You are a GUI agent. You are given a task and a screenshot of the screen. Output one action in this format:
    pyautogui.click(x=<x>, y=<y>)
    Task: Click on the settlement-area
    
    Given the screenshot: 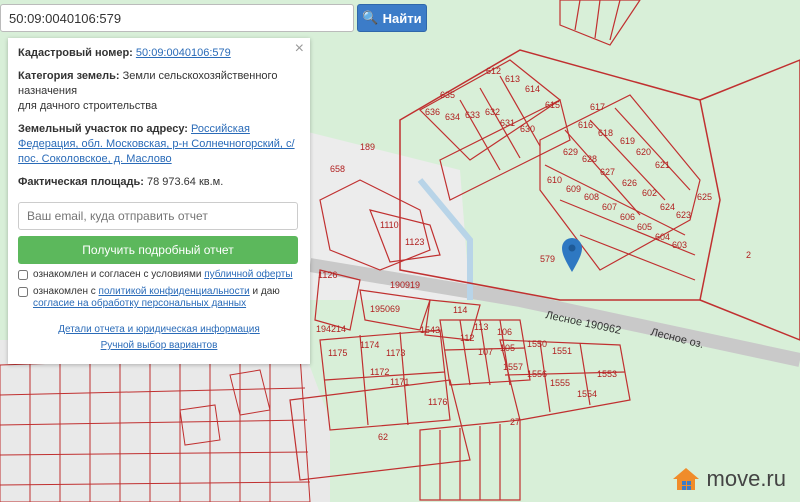 What is the action you would take?
    pyautogui.click(x=165, y=421)
    